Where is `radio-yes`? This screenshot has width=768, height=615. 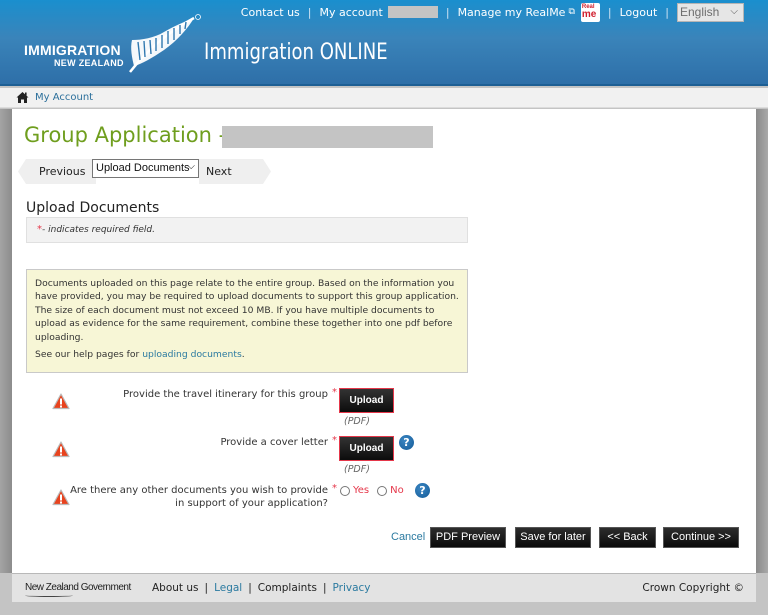
radio-yes is located at coordinates (345, 490).